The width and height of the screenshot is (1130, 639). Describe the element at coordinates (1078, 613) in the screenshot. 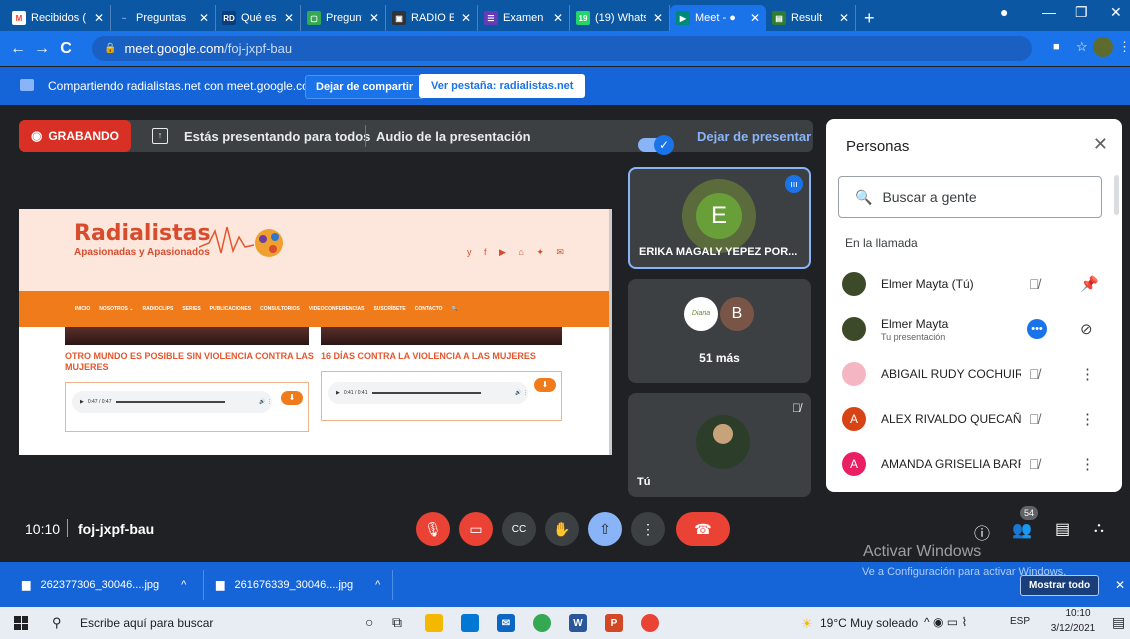

I see `clock-time: 10:10` at that location.